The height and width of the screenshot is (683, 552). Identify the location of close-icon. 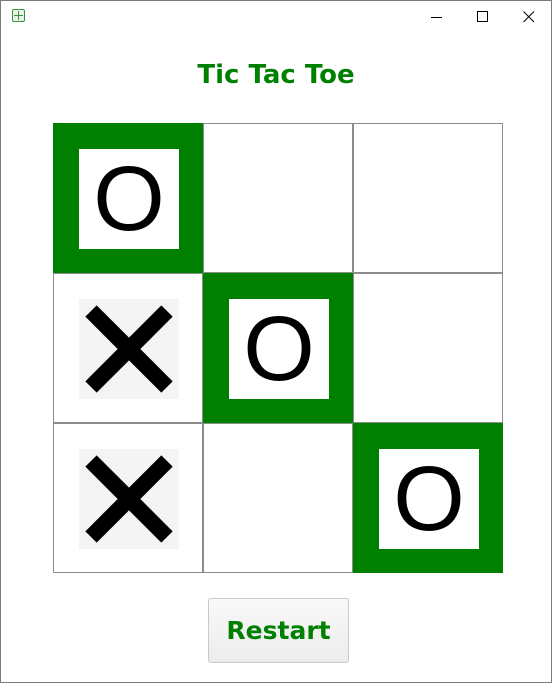
(529, 17).